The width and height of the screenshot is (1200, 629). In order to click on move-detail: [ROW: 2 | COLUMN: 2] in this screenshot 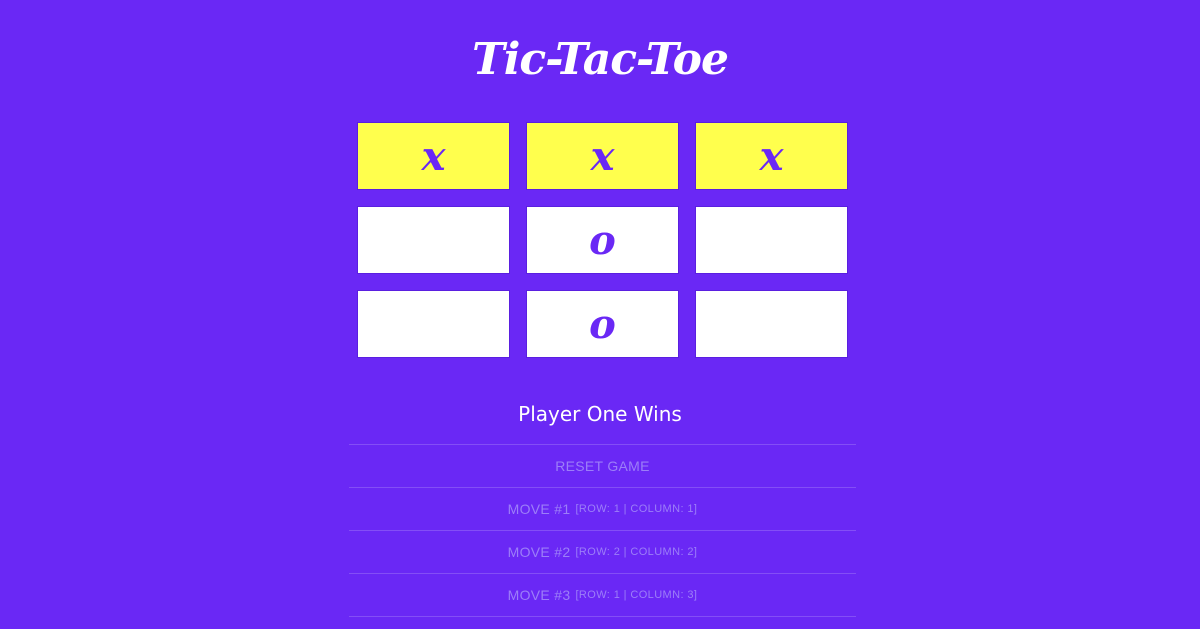, I will do `click(636, 552)`.